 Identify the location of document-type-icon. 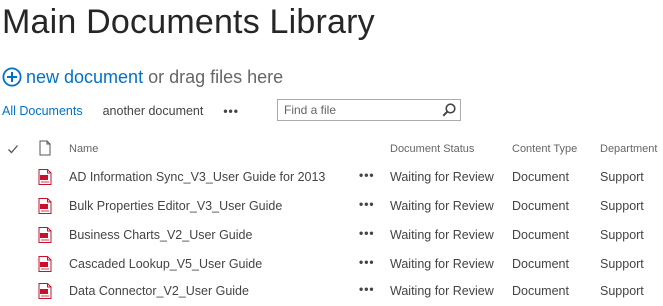
(45, 148).